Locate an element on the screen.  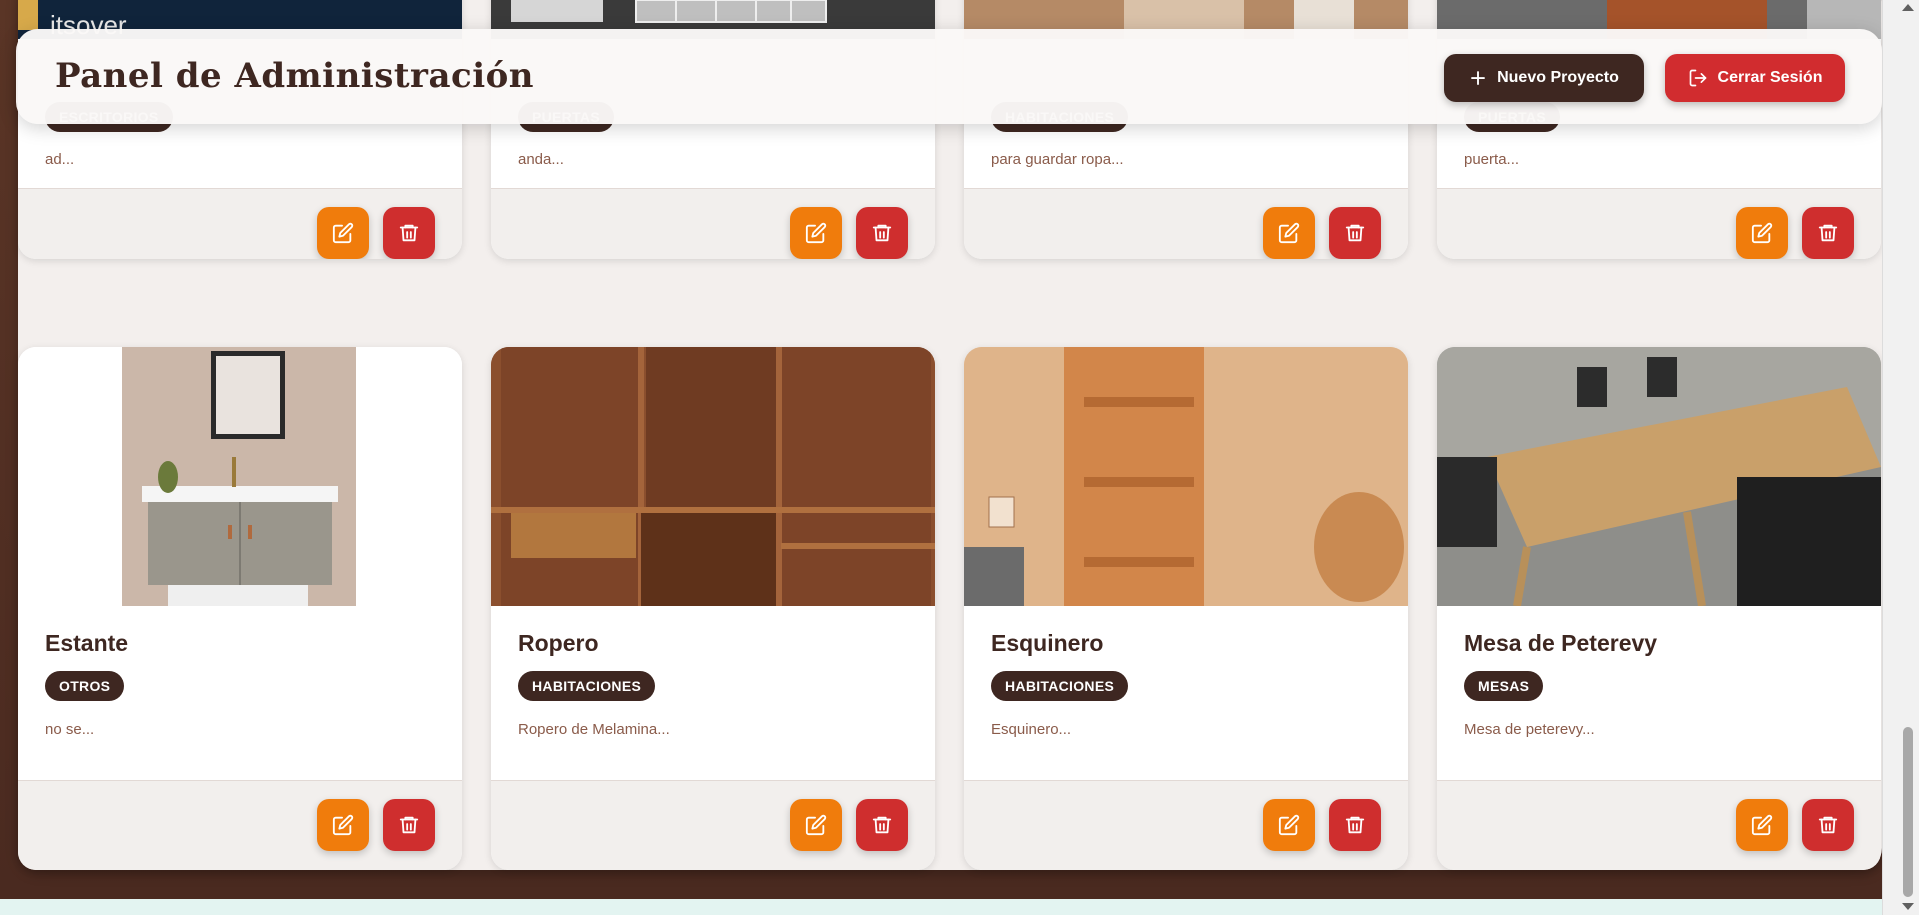
logout-button: Cerrar Sesión is located at coordinates (1755, 78).